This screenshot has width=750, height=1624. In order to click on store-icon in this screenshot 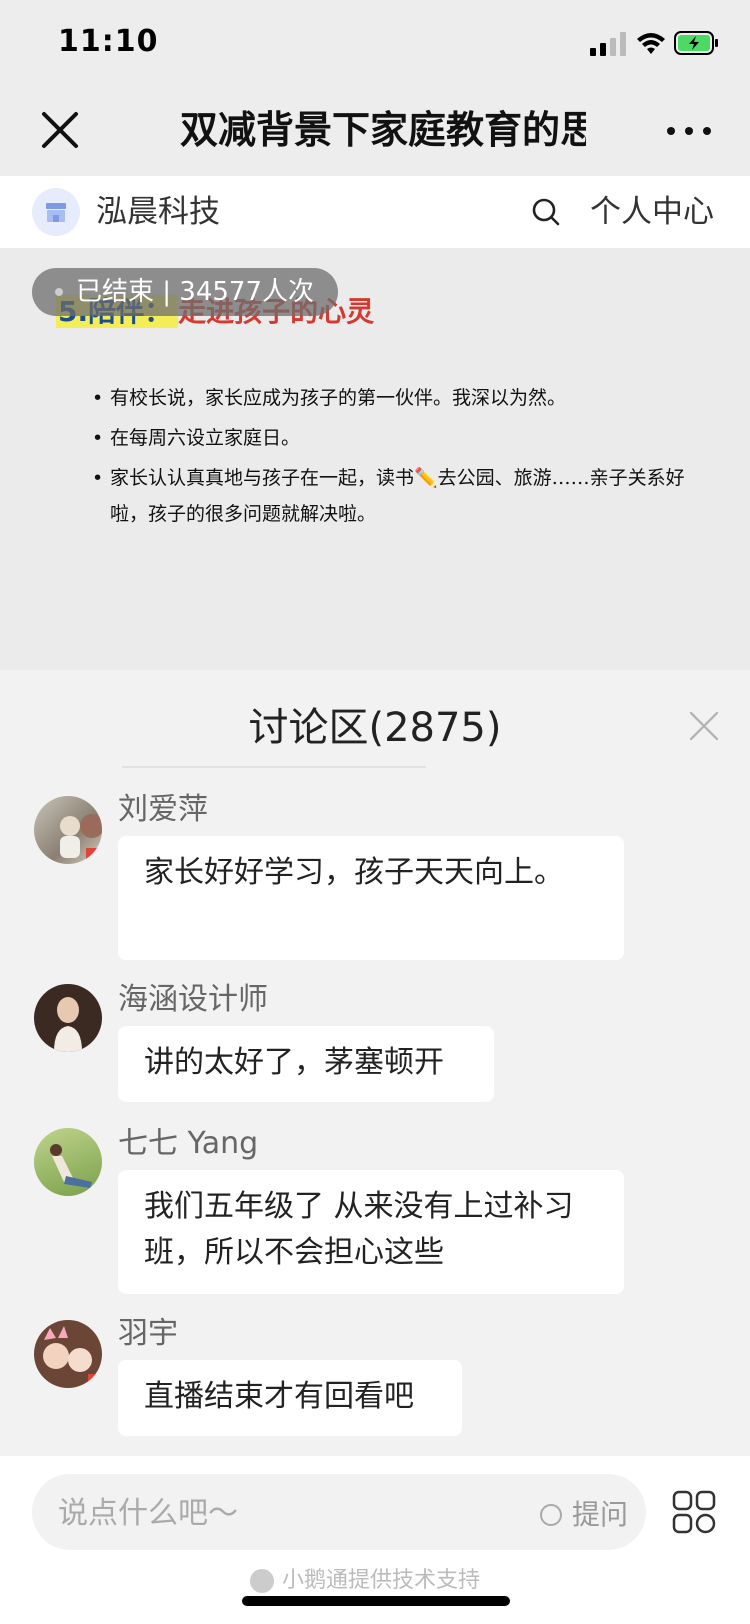, I will do `click(56, 212)`.